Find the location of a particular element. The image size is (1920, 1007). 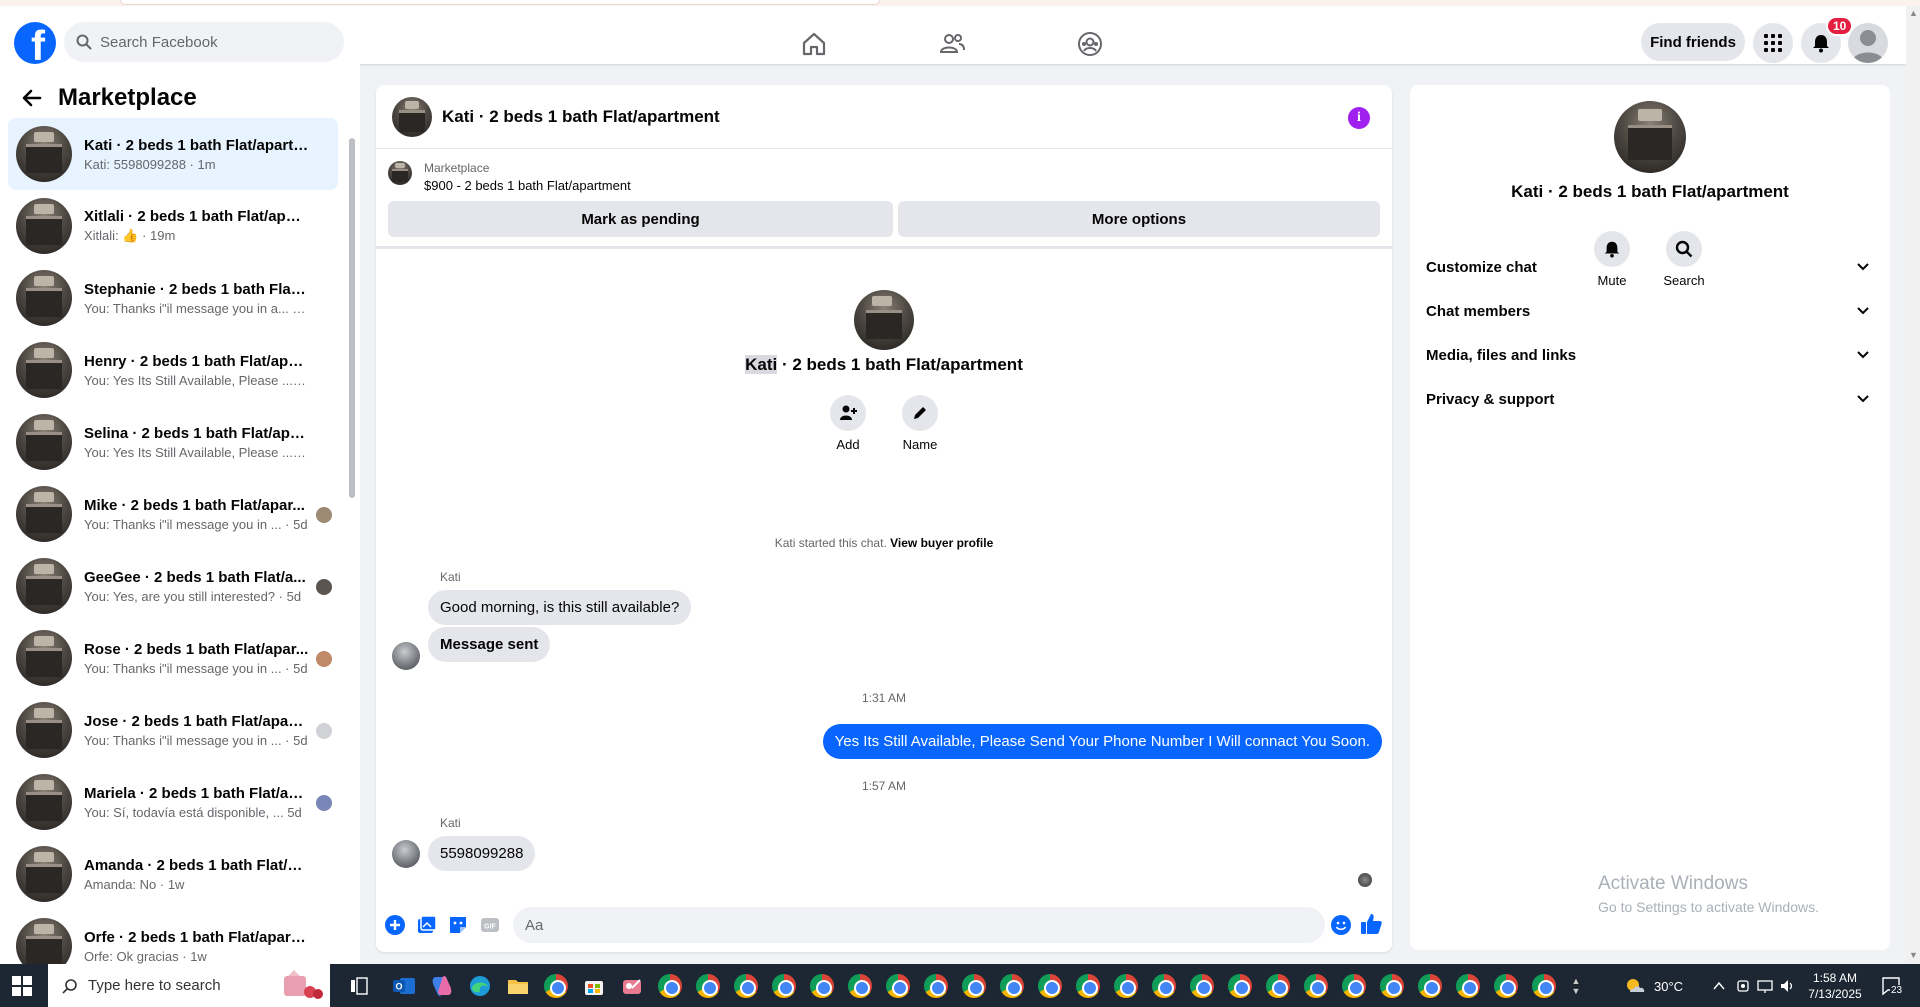

facebook-search is located at coordinates (204, 42).